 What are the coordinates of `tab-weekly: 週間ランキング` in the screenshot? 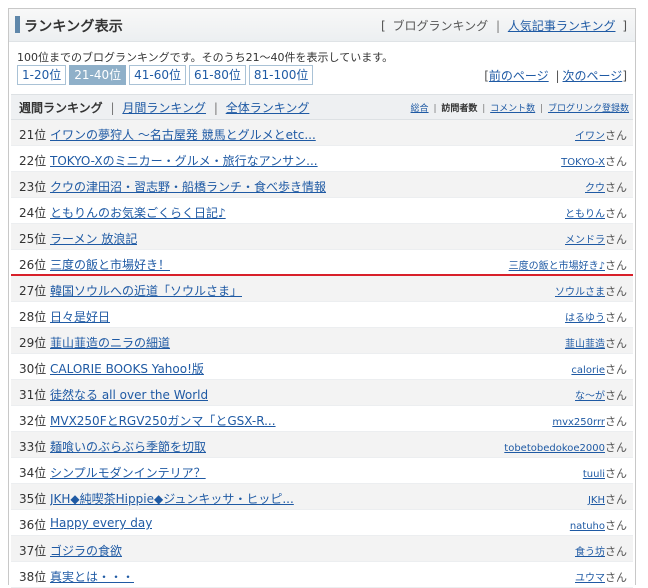 It's located at (61, 108).